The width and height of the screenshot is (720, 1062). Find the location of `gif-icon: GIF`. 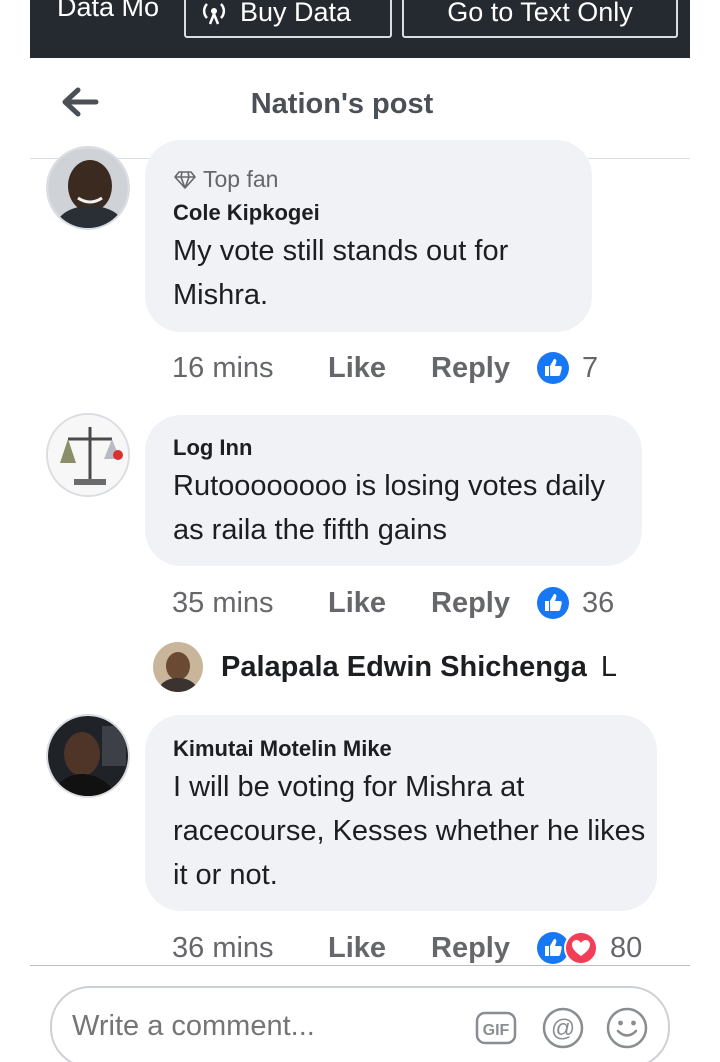

gif-icon: GIF is located at coordinates (496, 1028).